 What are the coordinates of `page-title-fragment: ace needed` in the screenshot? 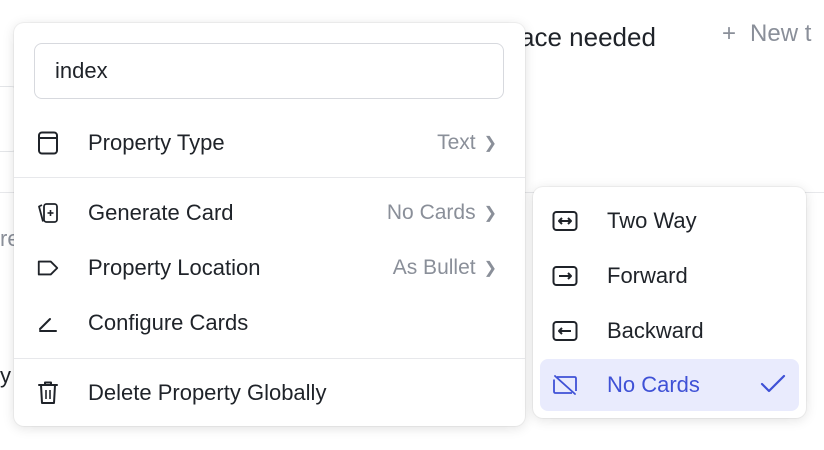 It's located at (588, 37).